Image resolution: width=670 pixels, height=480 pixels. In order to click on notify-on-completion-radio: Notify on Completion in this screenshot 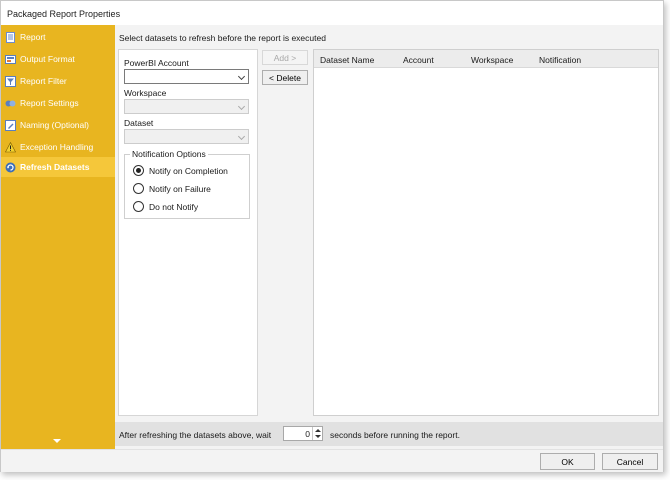, I will do `click(180, 170)`.